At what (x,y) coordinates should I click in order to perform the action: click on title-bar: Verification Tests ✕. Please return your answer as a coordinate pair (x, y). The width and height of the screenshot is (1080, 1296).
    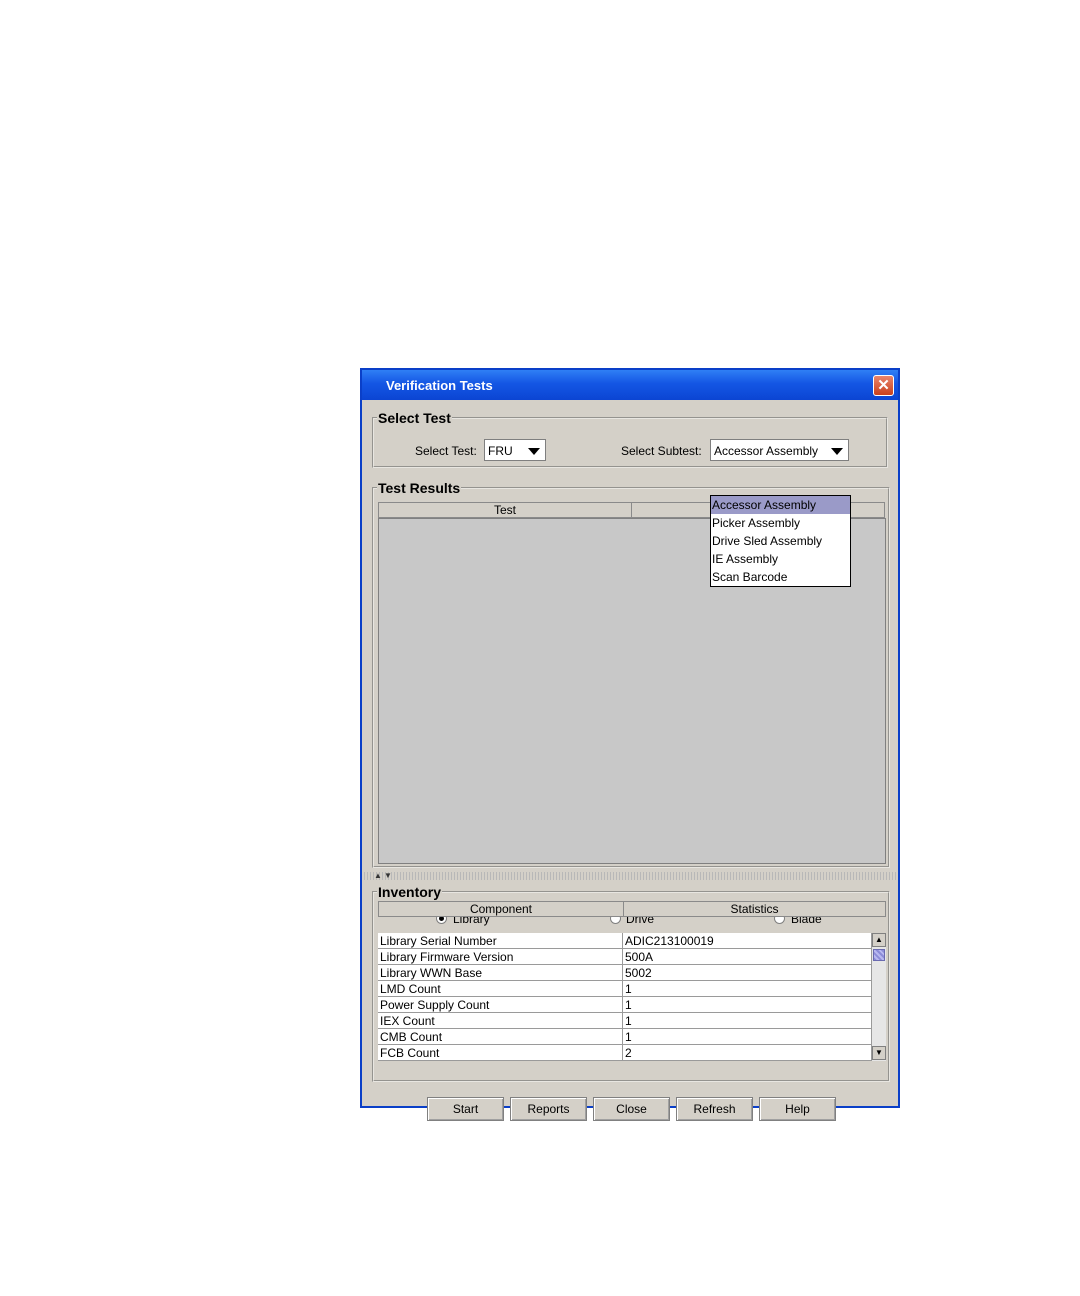
    Looking at the image, I should click on (630, 385).